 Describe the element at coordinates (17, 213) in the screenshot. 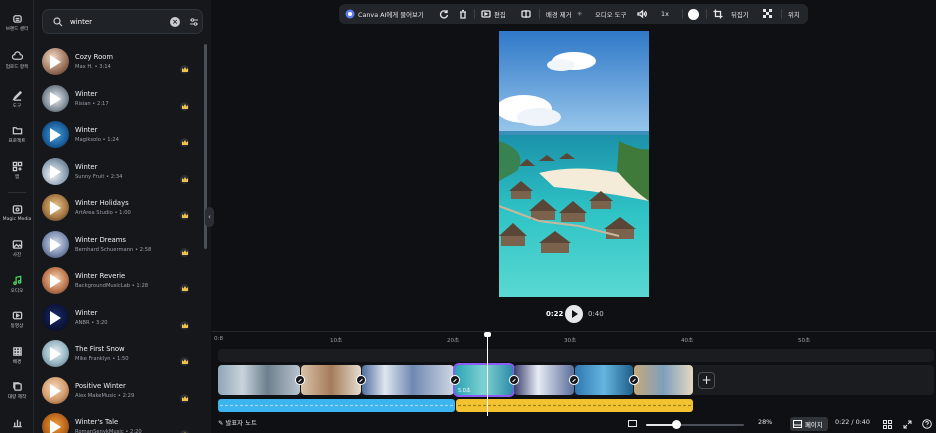

I see `rail-magic-media: Magic Media` at that location.